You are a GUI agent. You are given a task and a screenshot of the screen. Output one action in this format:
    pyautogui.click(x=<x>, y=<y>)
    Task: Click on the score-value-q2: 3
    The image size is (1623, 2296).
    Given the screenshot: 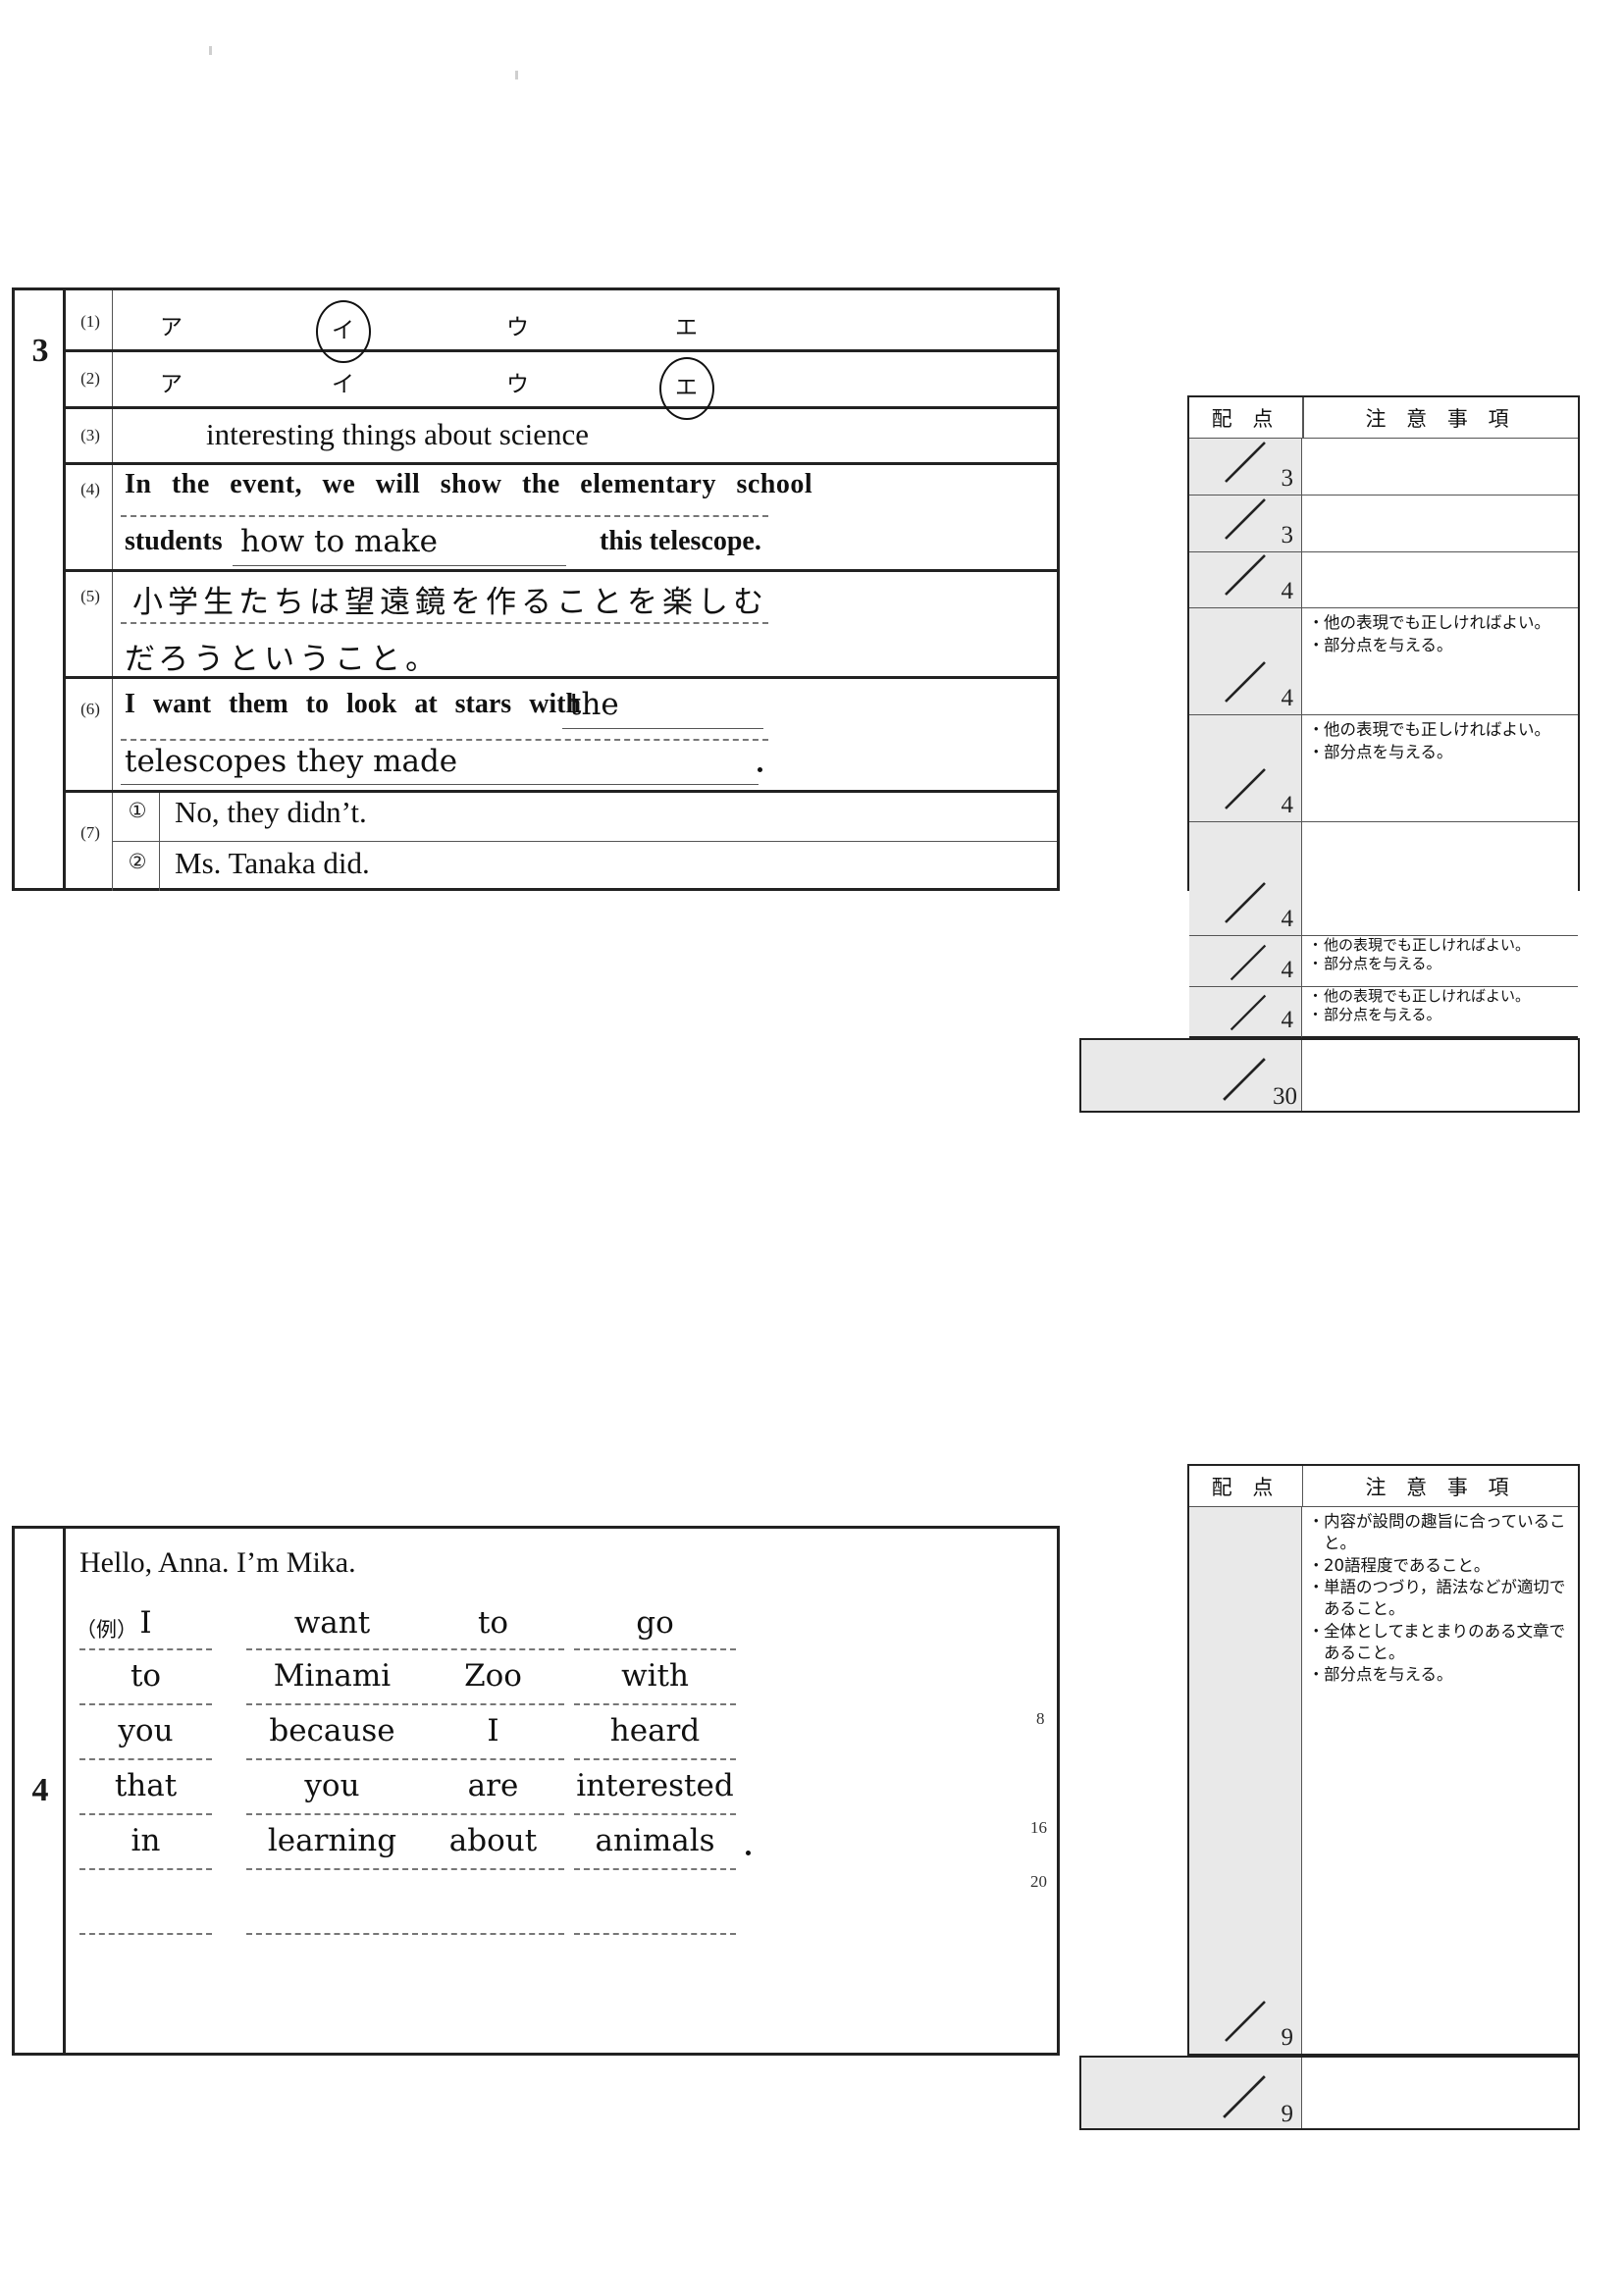 What is the action you would take?
    pyautogui.click(x=1287, y=535)
    